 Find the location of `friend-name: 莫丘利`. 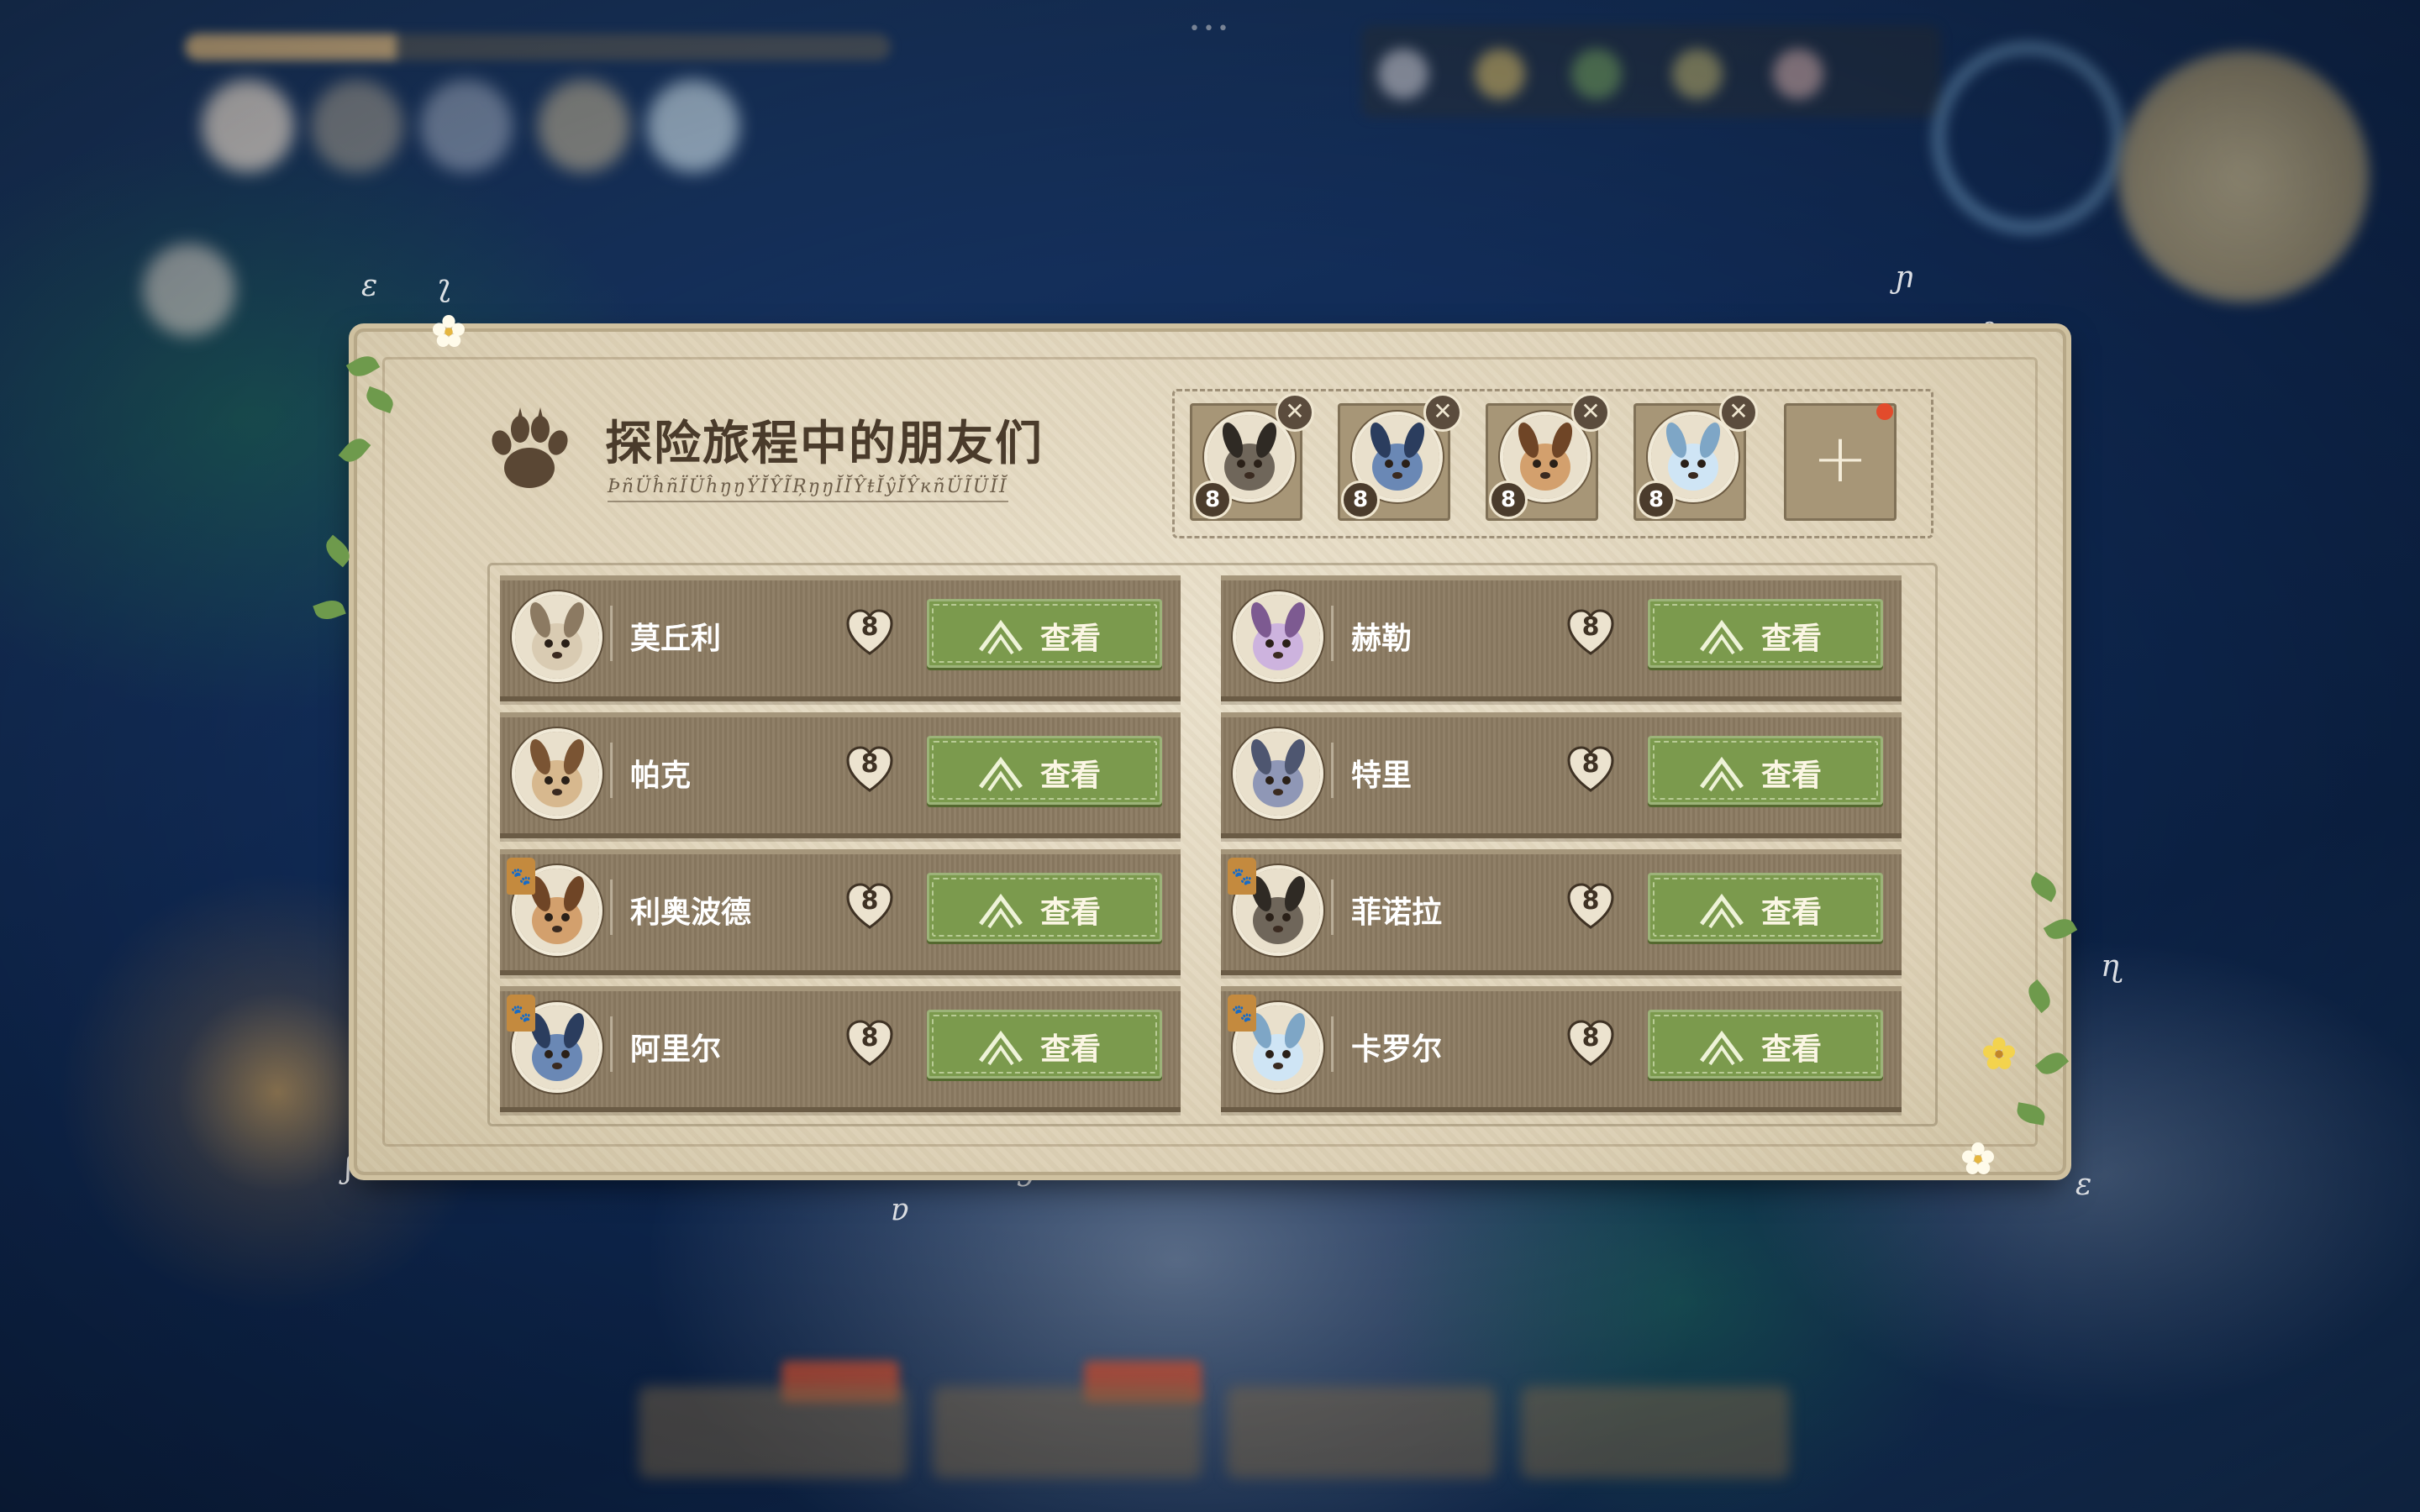

friend-name: 莫丘利 is located at coordinates (676, 639).